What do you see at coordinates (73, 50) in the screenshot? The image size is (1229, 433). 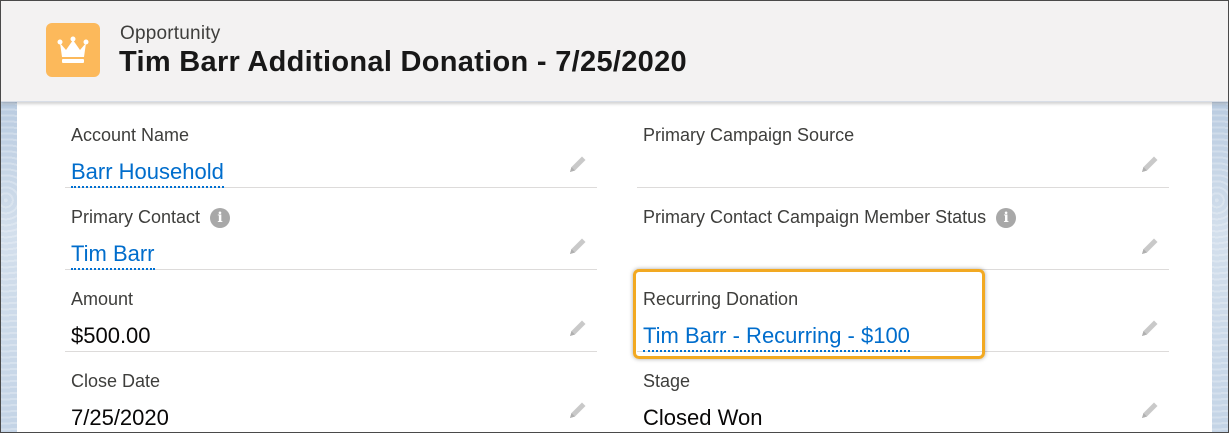 I see `crown-icon` at bounding box center [73, 50].